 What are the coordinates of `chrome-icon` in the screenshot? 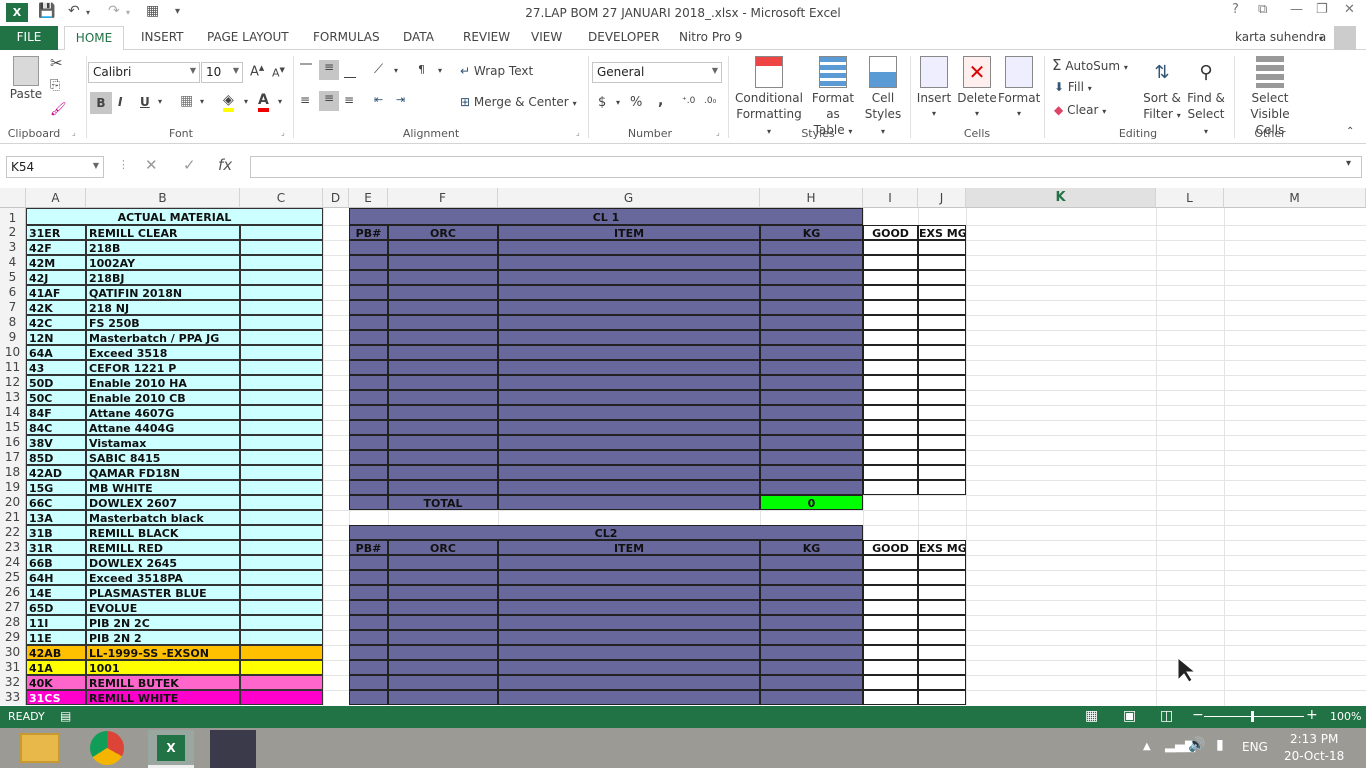 It's located at (107, 748).